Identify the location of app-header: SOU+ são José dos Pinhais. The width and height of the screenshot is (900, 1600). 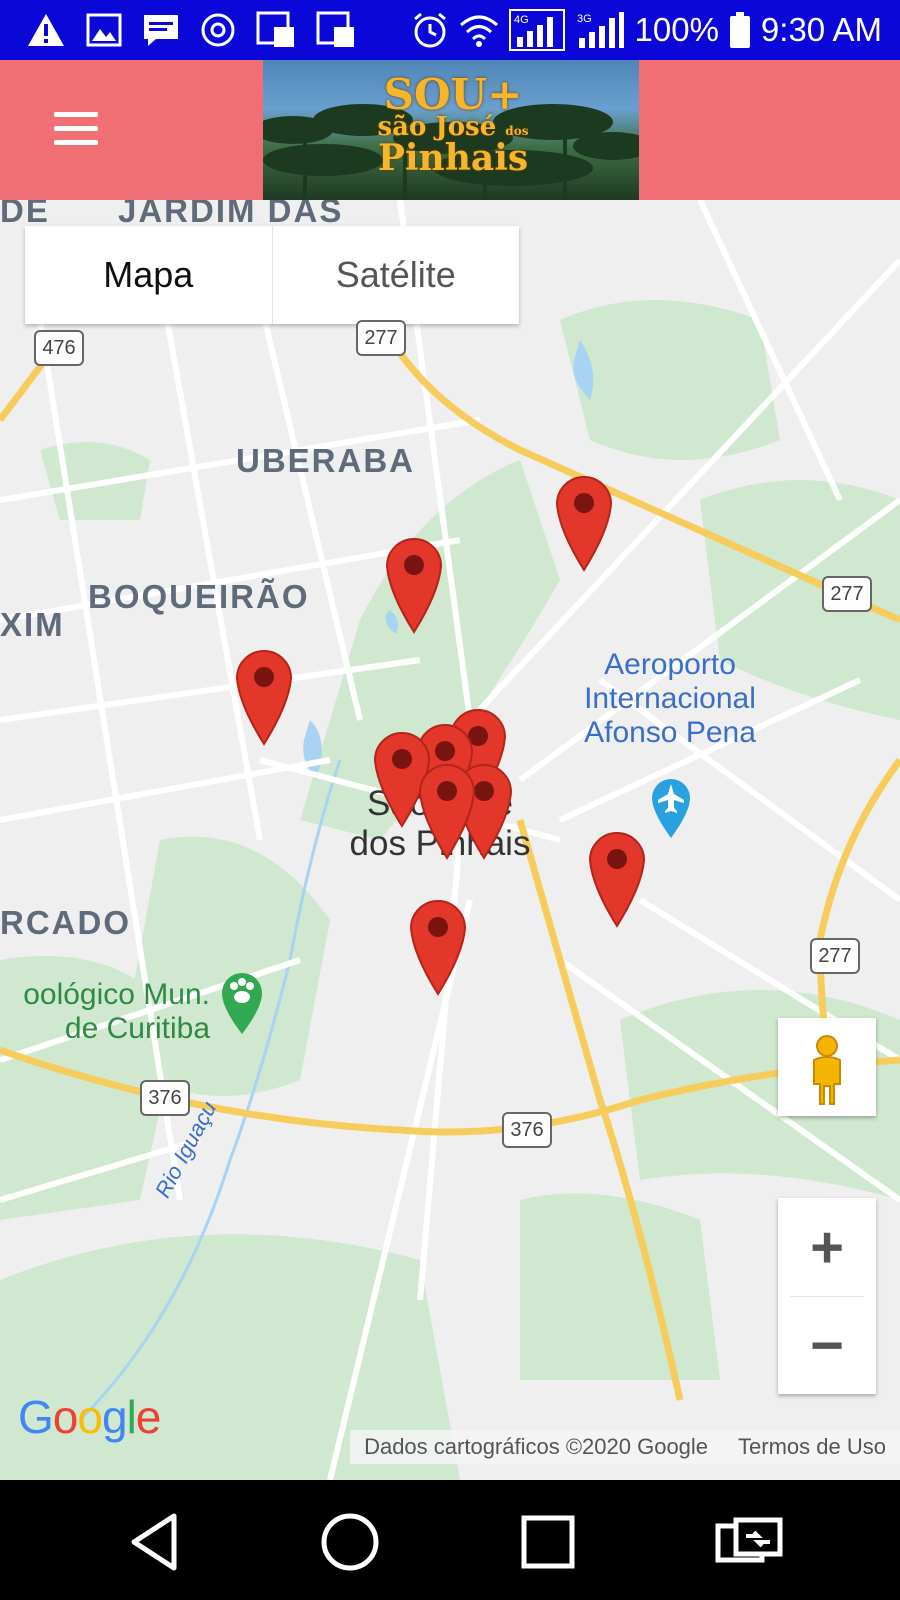
(450, 130).